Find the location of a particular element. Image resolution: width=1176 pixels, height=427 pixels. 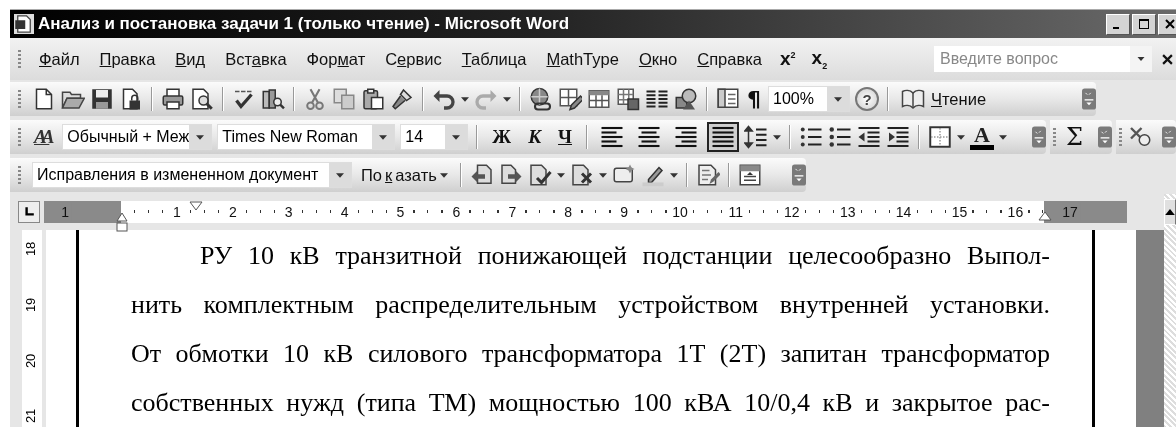

document-cross-icon is located at coordinates (581, 175).